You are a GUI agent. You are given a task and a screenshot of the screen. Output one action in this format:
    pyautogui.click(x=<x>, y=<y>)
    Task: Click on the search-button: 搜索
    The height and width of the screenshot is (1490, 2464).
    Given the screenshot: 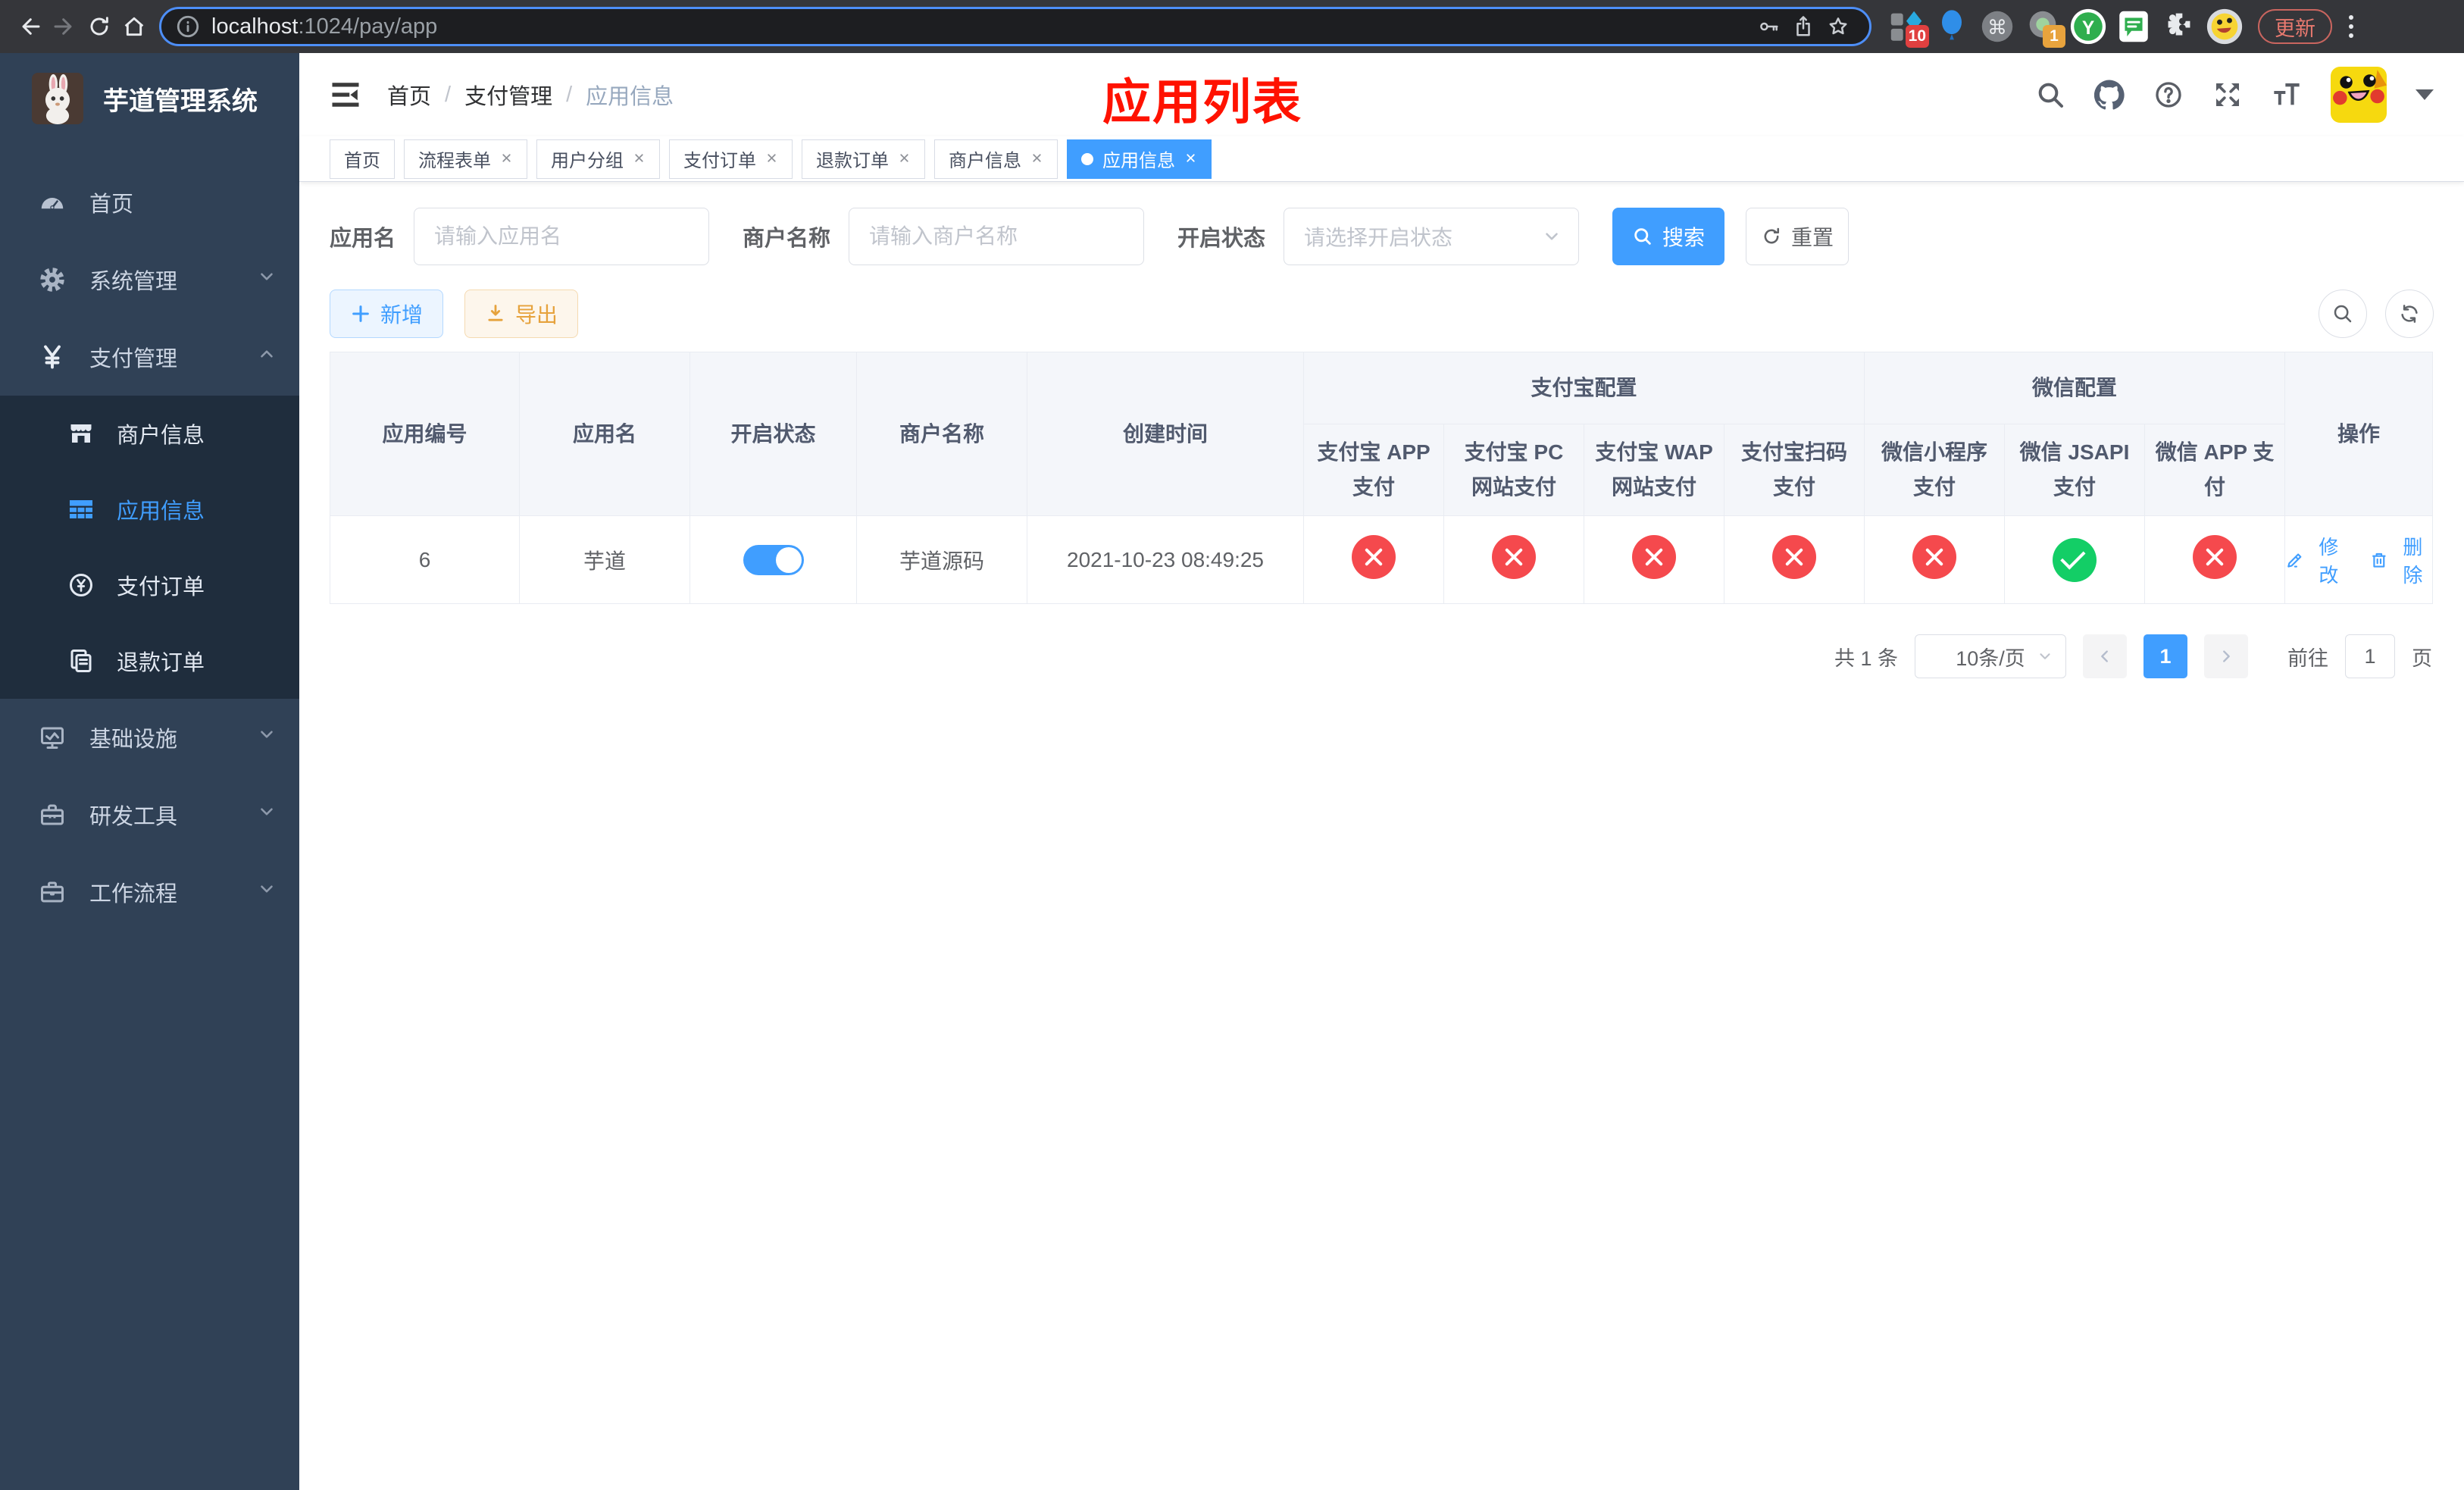 What is the action you would take?
    pyautogui.click(x=1668, y=236)
    